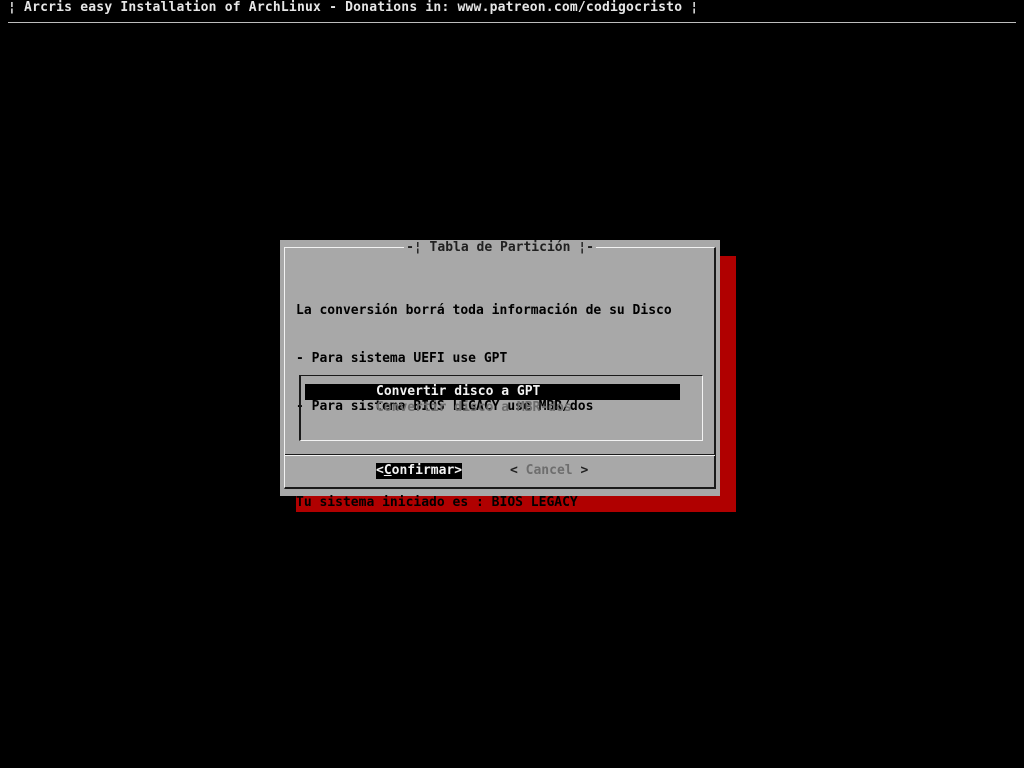 The height and width of the screenshot is (768, 1024). I want to click on button-divider, so click(500, 455).